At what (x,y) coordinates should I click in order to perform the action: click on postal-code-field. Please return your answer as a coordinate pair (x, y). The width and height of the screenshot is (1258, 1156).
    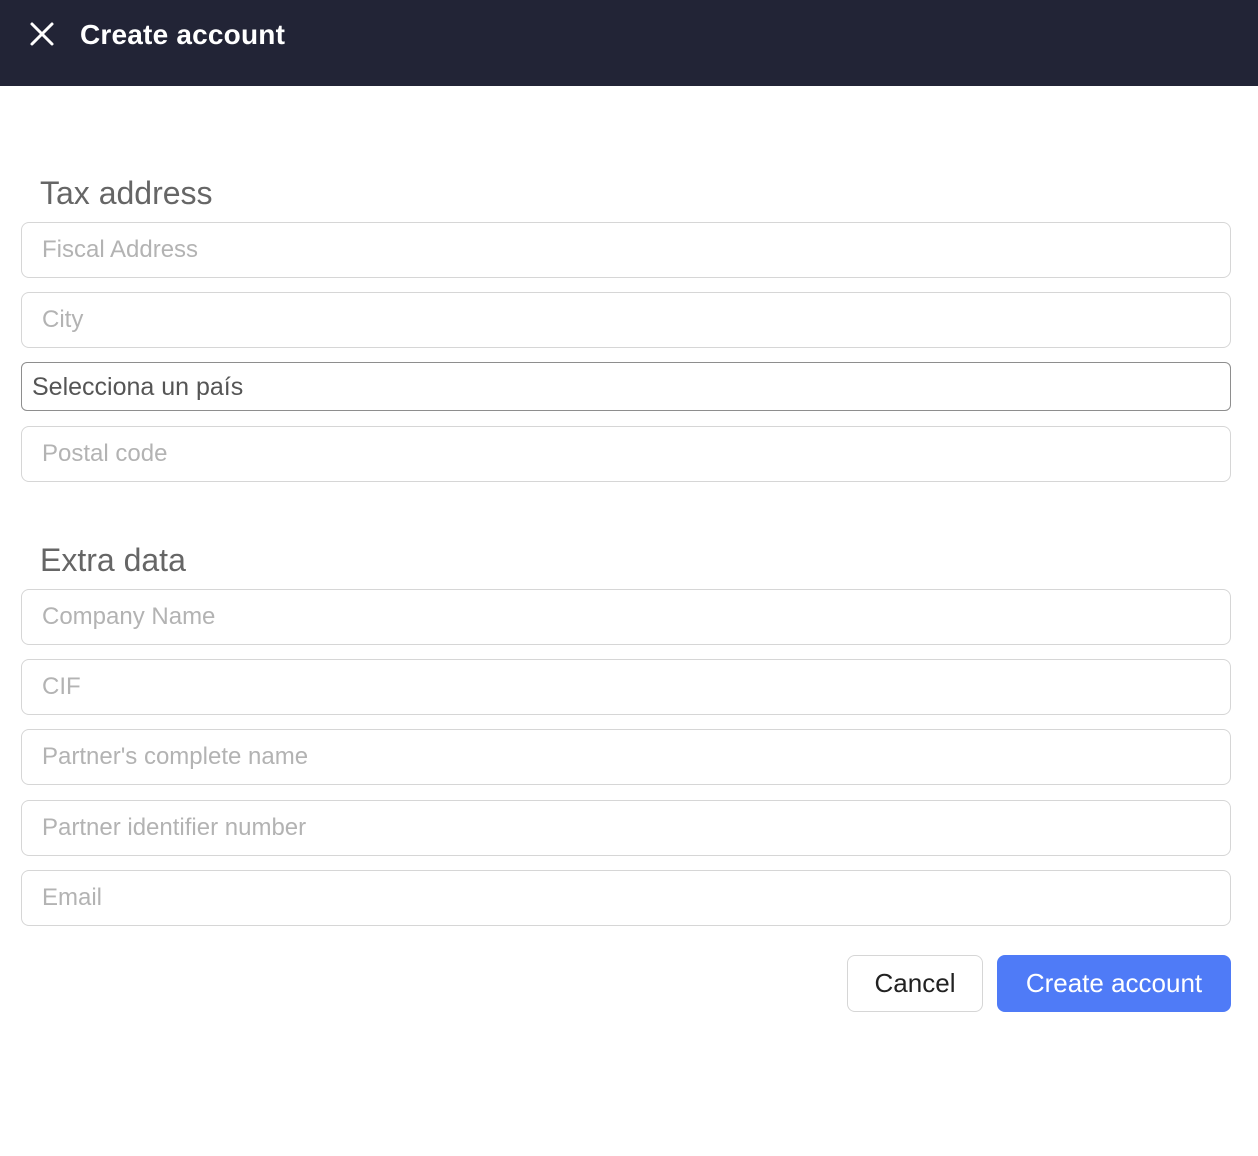
    Looking at the image, I should click on (626, 454).